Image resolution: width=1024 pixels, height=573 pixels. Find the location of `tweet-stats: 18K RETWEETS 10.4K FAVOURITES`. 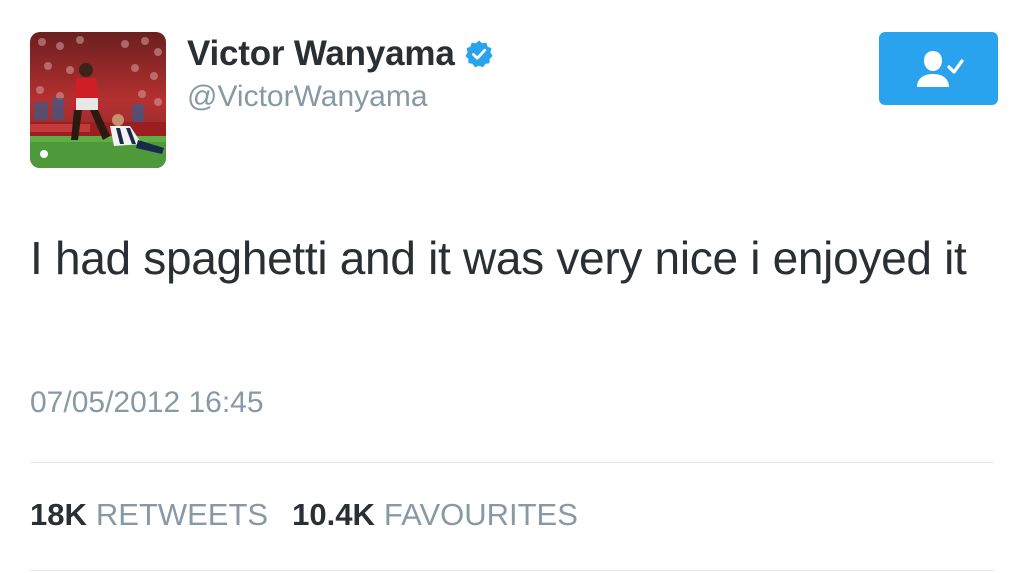

tweet-stats: 18K RETWEETS 10.4K FAVOURITES is located at coordinates (304, 515).